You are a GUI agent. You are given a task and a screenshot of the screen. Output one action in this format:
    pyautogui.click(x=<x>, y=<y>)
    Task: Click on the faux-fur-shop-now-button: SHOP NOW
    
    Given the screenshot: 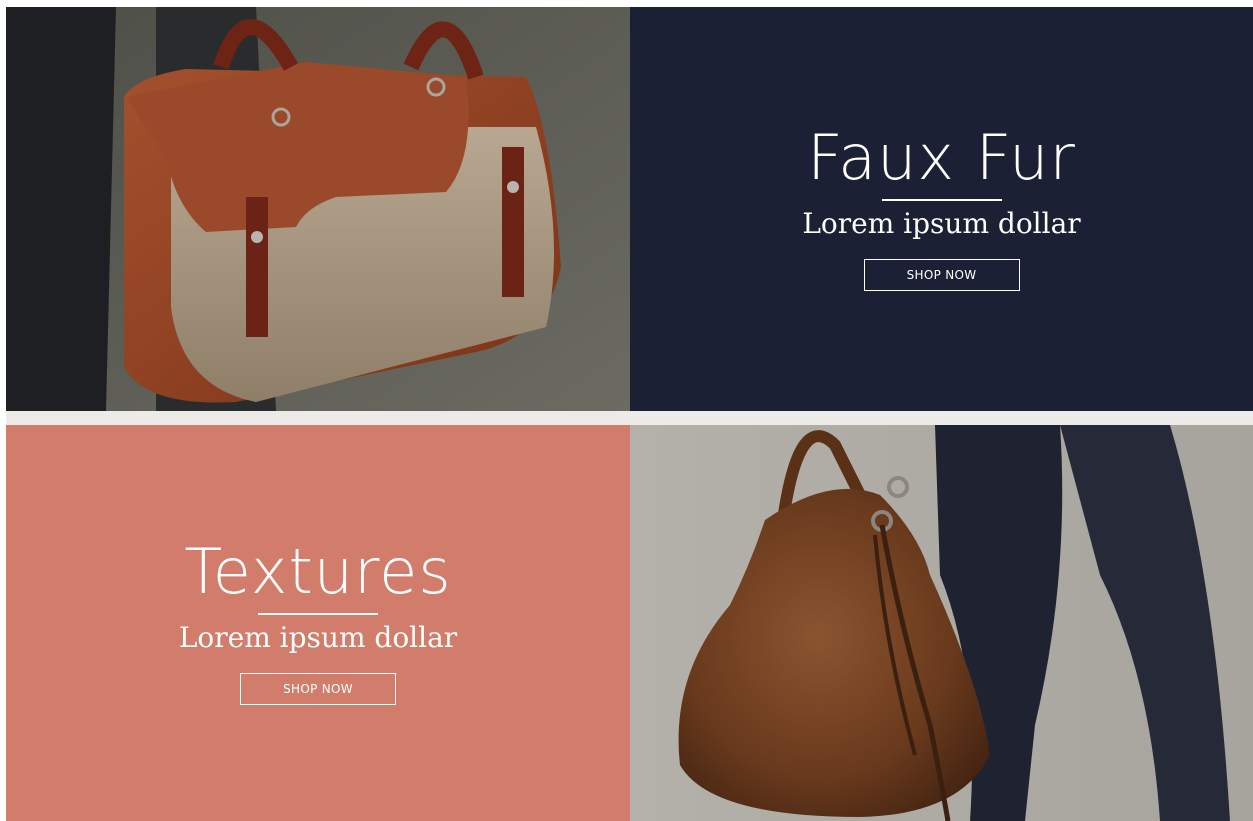 What is the action you would take?
    pyautogui.click(x=941, y=274)
    